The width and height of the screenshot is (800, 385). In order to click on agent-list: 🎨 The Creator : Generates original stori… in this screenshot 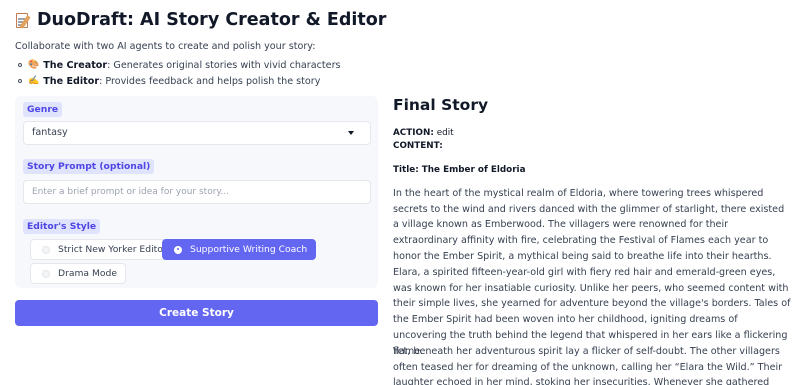, I will do `click(179, 73)`.